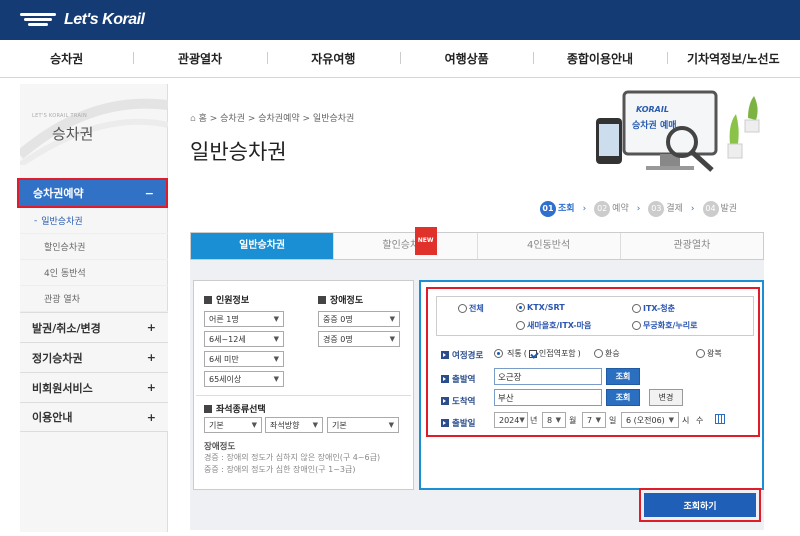 The image size is (800, 536). What do you see at coordinates (94, 299) in the screenshot?
I see `sidebar-sub-tour: 관광 열차` at bounding box center [94, 299].